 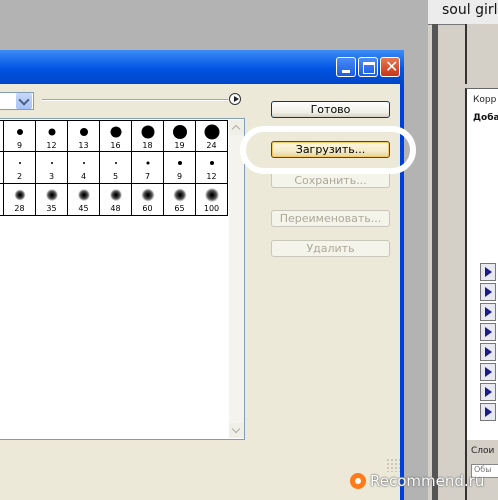 What do you see at coordinates (427, 481) in the screenshot?
I see `watermark-text: Recommend.ru` at bounding box center [427, 481].